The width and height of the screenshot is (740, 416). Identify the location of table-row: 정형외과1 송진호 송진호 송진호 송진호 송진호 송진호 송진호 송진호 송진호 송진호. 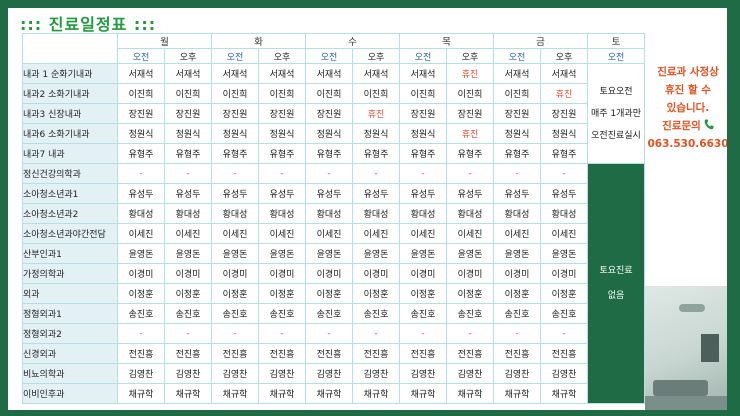
(333, 313).